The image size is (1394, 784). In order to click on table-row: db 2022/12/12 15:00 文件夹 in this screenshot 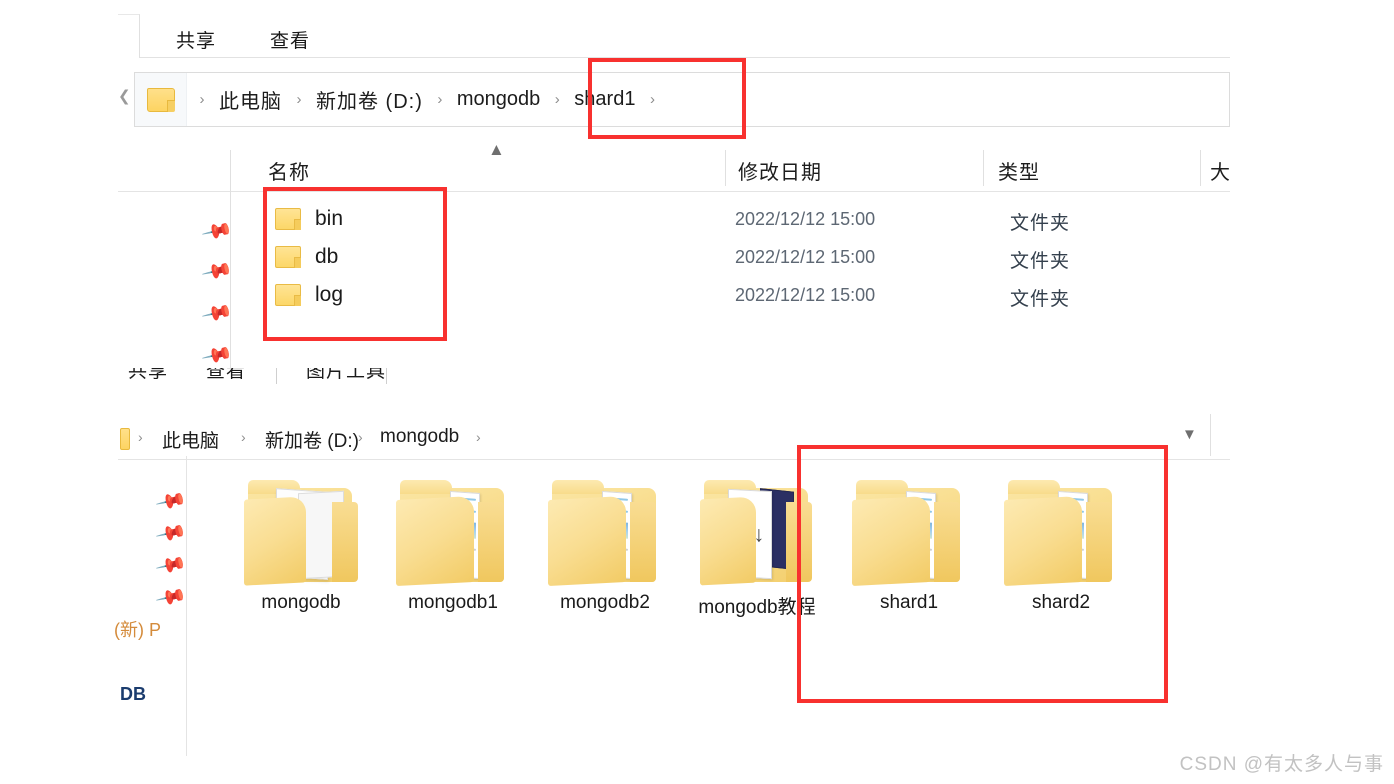, I will do `click(750, 259)`.